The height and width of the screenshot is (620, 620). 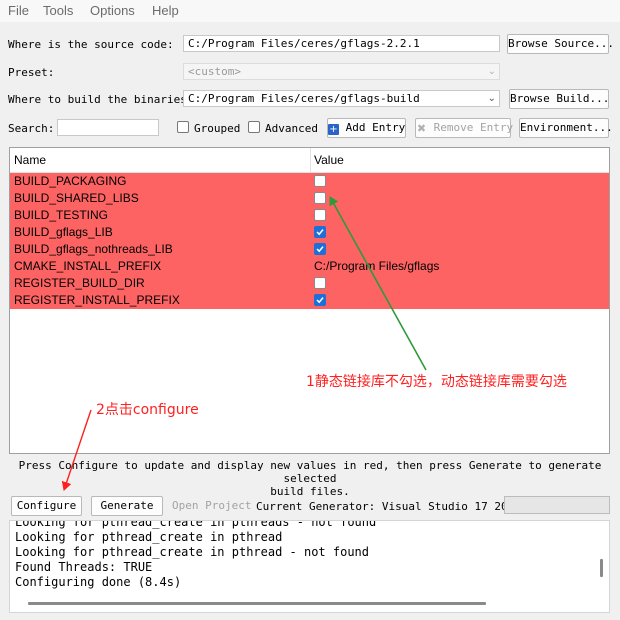 What do you see at coordinates (436, 382) in the screenshot?
I see `annotation-note-libs: 1静态链接库不勾选，动态链接库需要勾选` at bounding box center [436, 382].